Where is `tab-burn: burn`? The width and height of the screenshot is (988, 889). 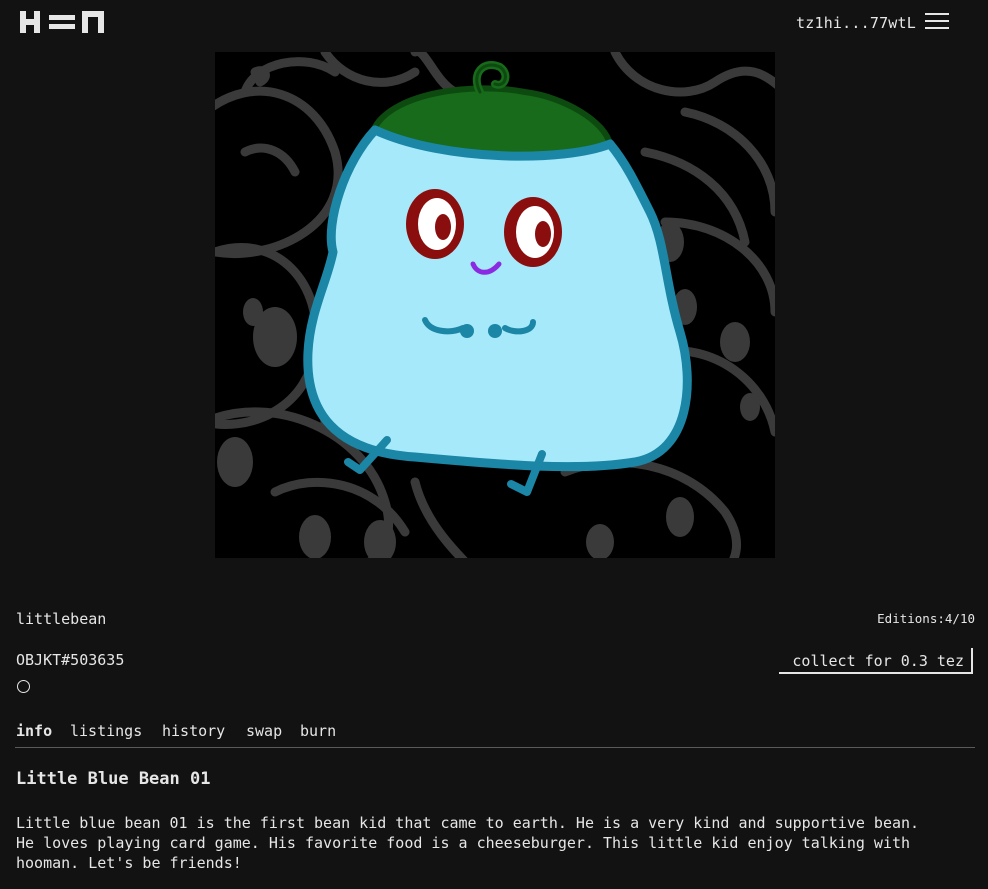 tab-burn: burn is located at coordinates (318, 731).